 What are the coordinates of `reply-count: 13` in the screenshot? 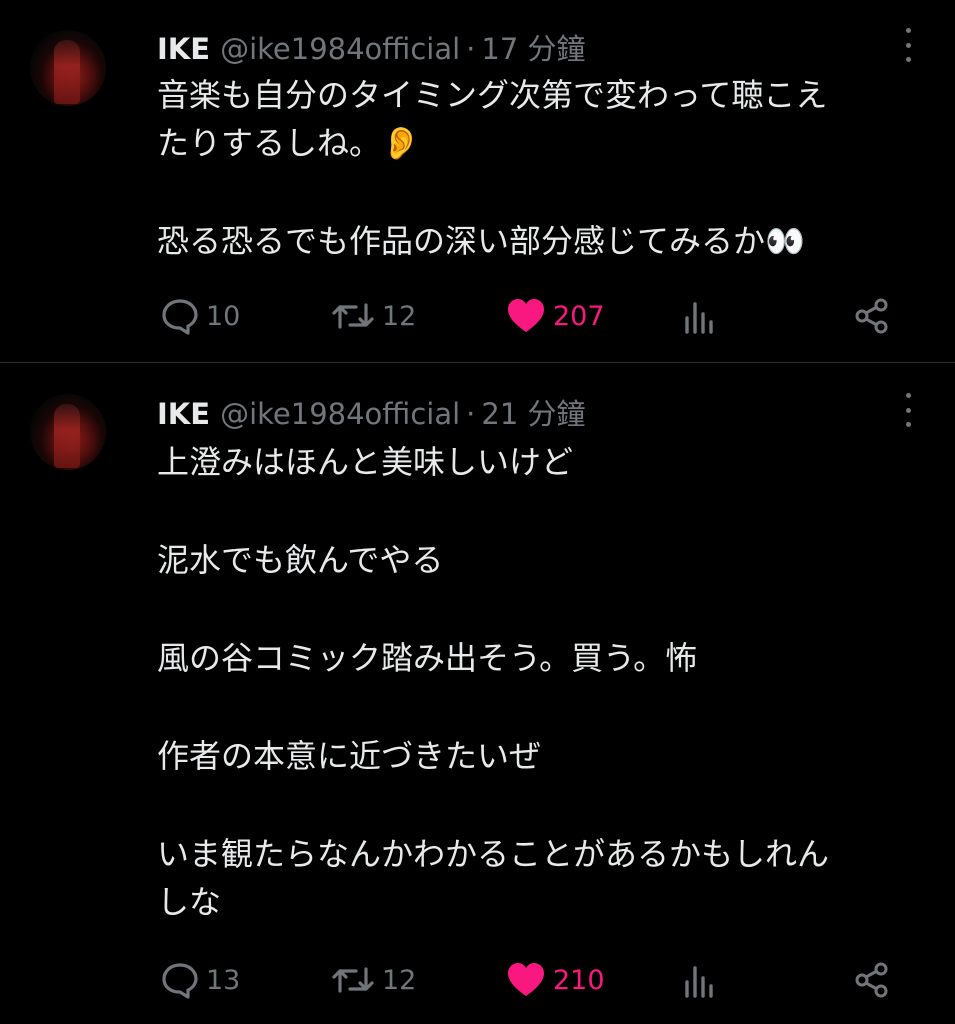 It's located at (223, 980).